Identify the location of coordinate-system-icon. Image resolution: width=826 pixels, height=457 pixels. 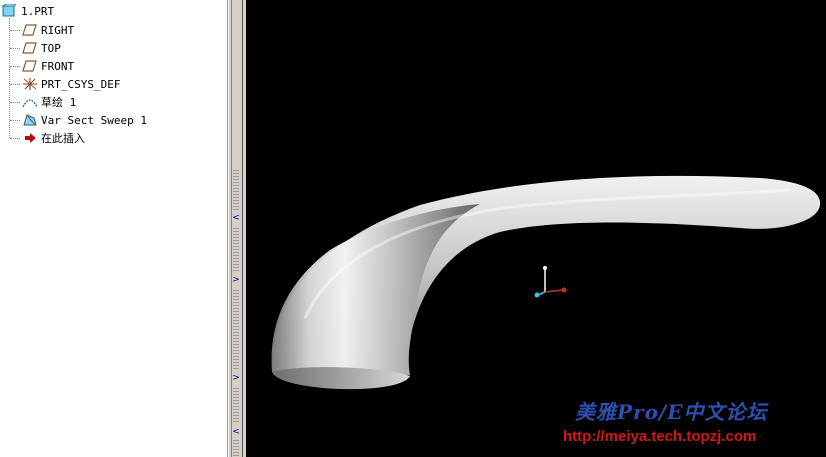
(30, 84).